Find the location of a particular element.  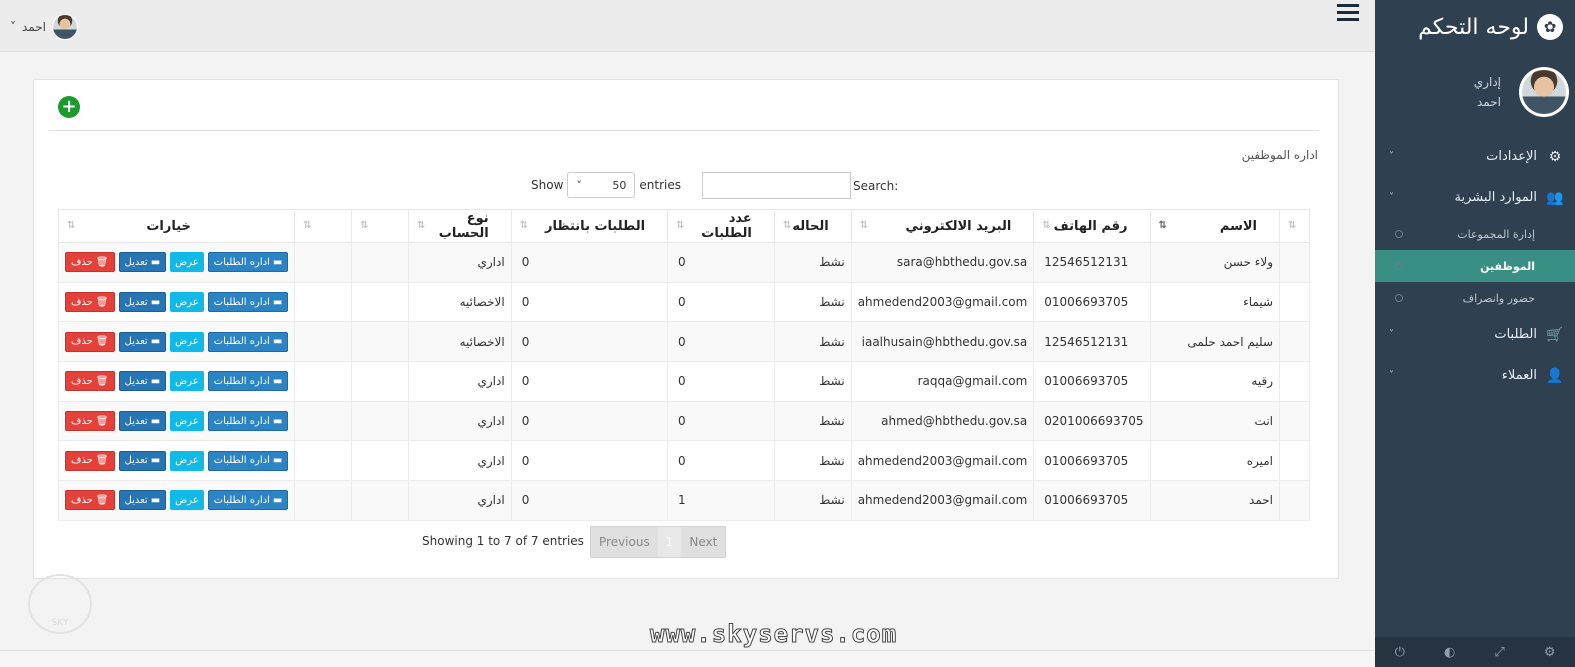

sidebar-item-employees: الموظفين is located at coordinates (1475, 266).